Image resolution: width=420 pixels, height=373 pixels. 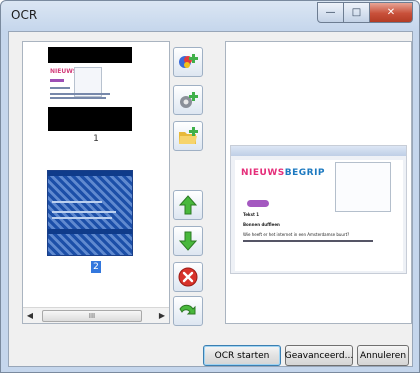 I want to click on move-down-button, so click(x=188, y=241).